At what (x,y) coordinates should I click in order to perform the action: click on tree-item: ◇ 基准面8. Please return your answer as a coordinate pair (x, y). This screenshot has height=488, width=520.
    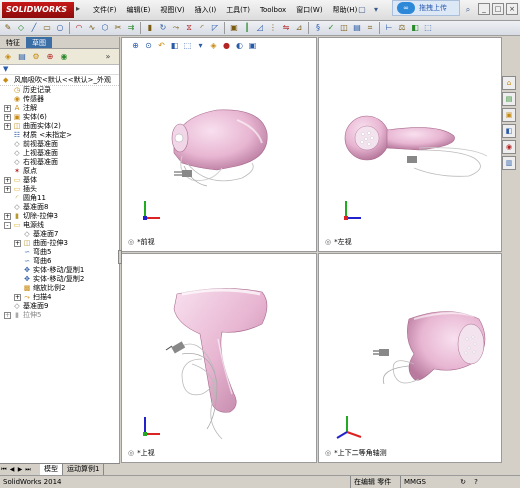
    Looking at the image, I should click on (59, 207).